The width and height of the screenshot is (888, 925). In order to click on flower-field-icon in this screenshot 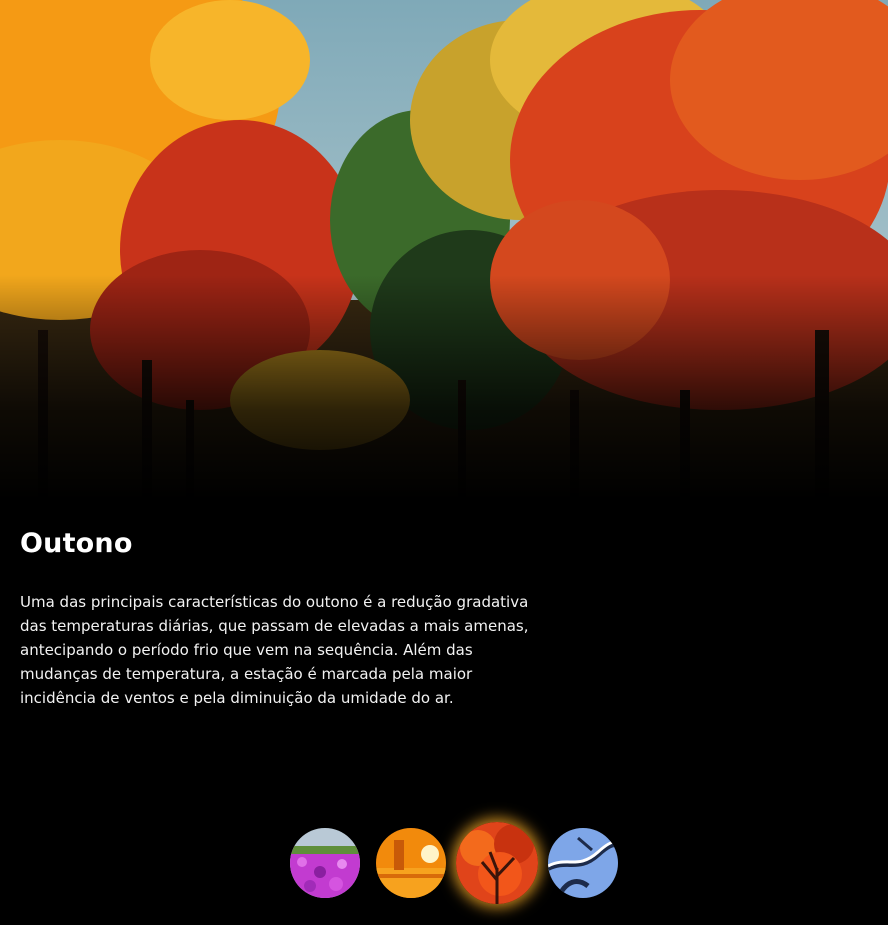, I will do `click(325, 863)`.